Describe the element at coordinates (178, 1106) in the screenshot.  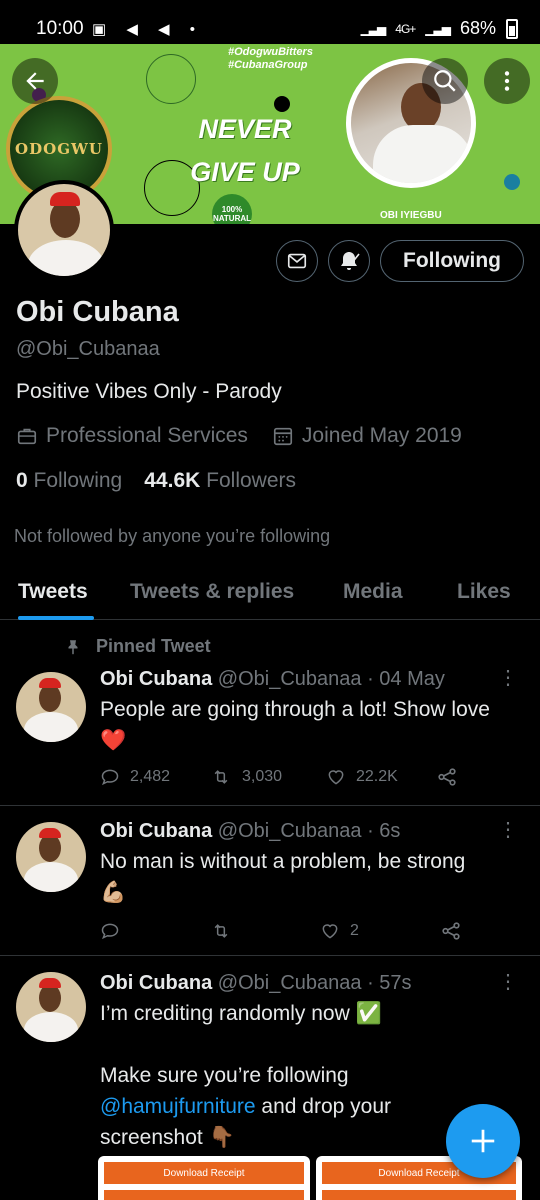
I see `mention-link: @hamujfurniture` at that location.